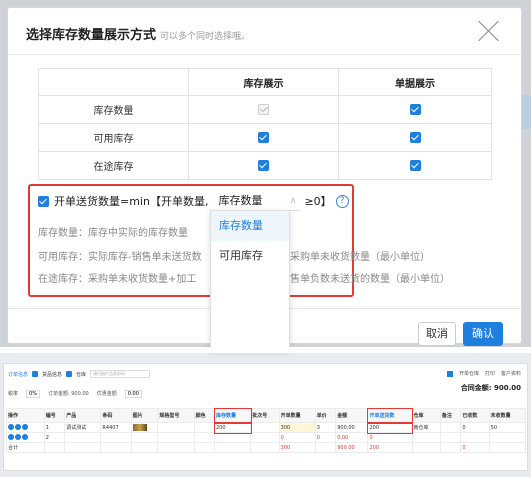 The image size is (531, 477). What do you see at coordinates (450, 415) in the screenshot?
I see `col-remark: 备注` at bounding box center [450, 415].